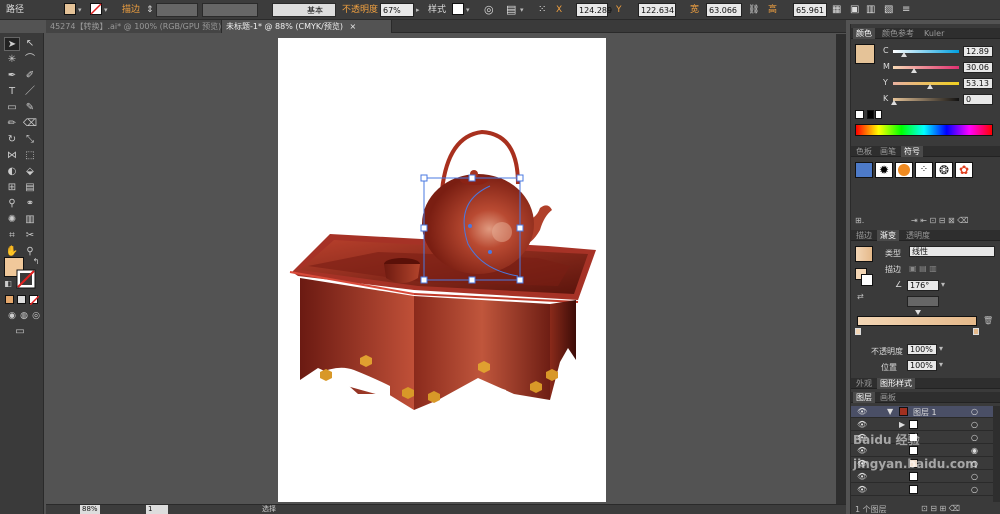  Describe the element at coordinates (841, 269) in the screenshot. I see `canvas-vertical-scrollbar` at that location.